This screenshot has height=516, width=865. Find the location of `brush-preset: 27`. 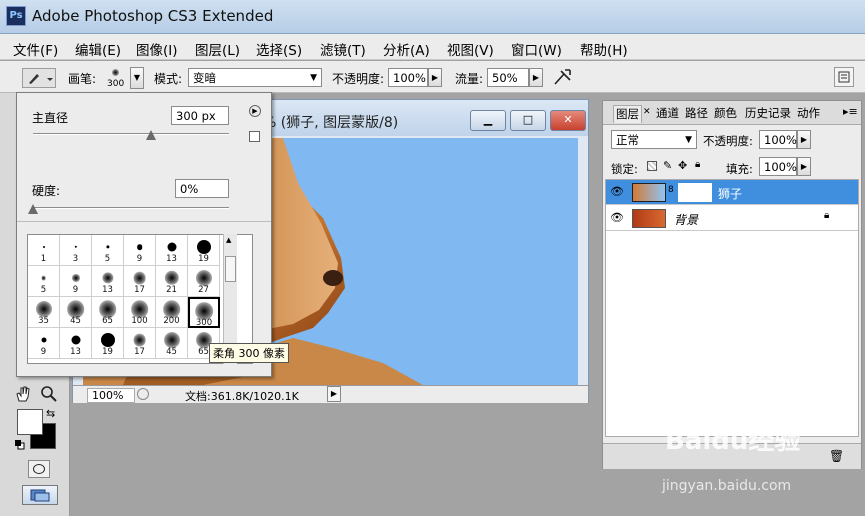

brush-preset: 27 is located at coordinates (204, 281).